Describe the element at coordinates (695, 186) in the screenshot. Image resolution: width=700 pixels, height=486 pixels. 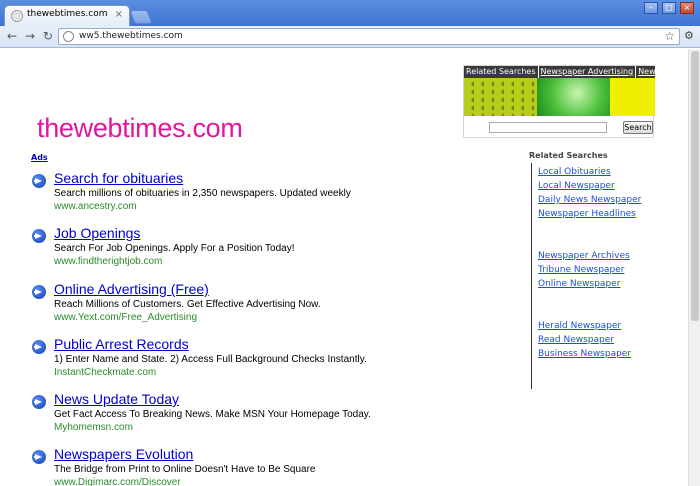
I see `scroll-thumb` at that location.